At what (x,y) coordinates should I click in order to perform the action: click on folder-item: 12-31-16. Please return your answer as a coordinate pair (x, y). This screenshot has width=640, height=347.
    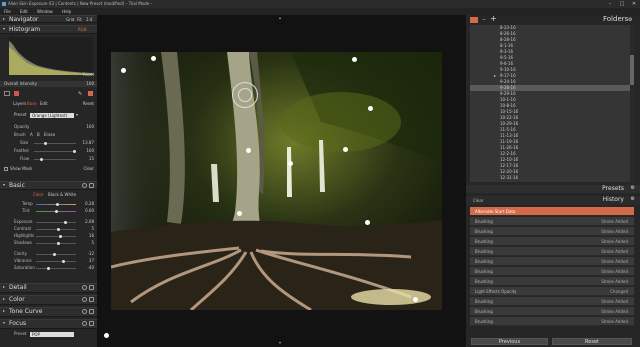
    Looking at the image, I should click on (552, 178).